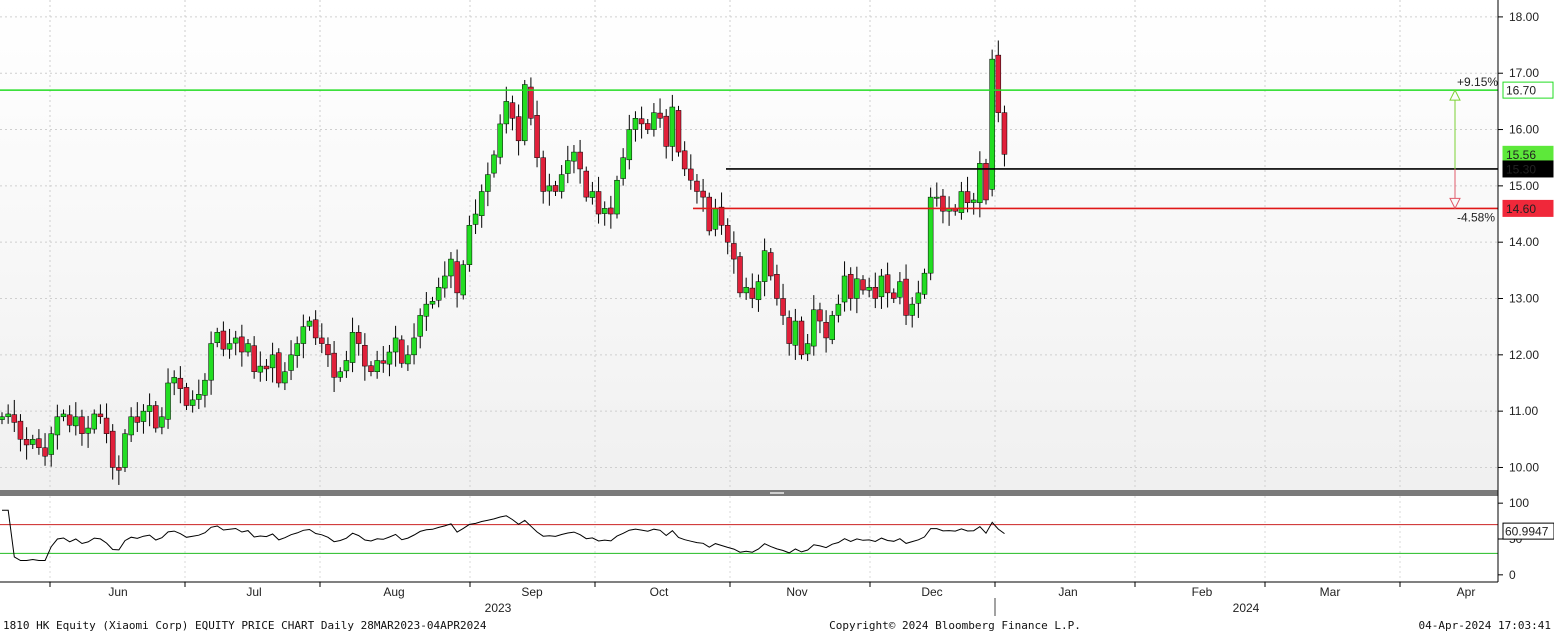  I want to click on panel-separator, so click(749, 493).